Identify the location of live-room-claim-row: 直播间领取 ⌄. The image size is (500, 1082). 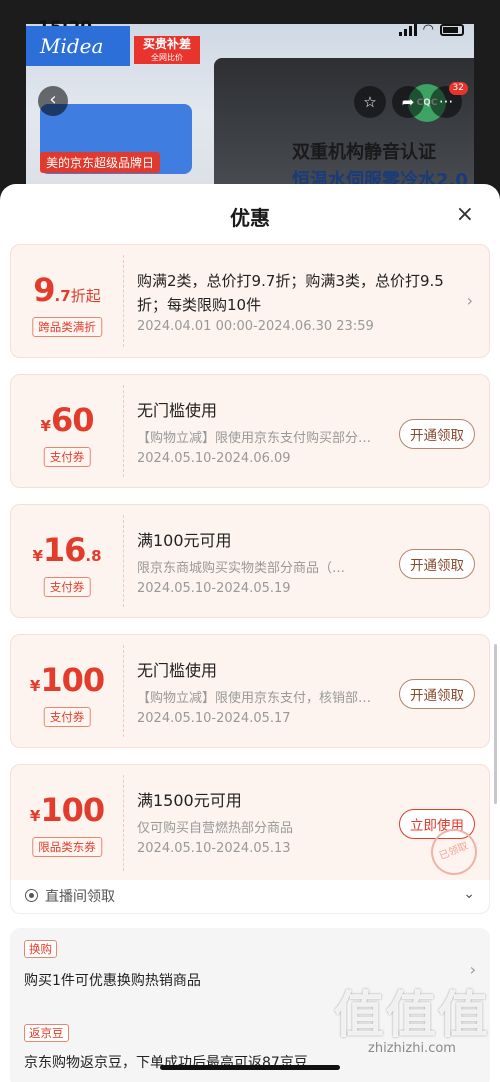
(250, 897).